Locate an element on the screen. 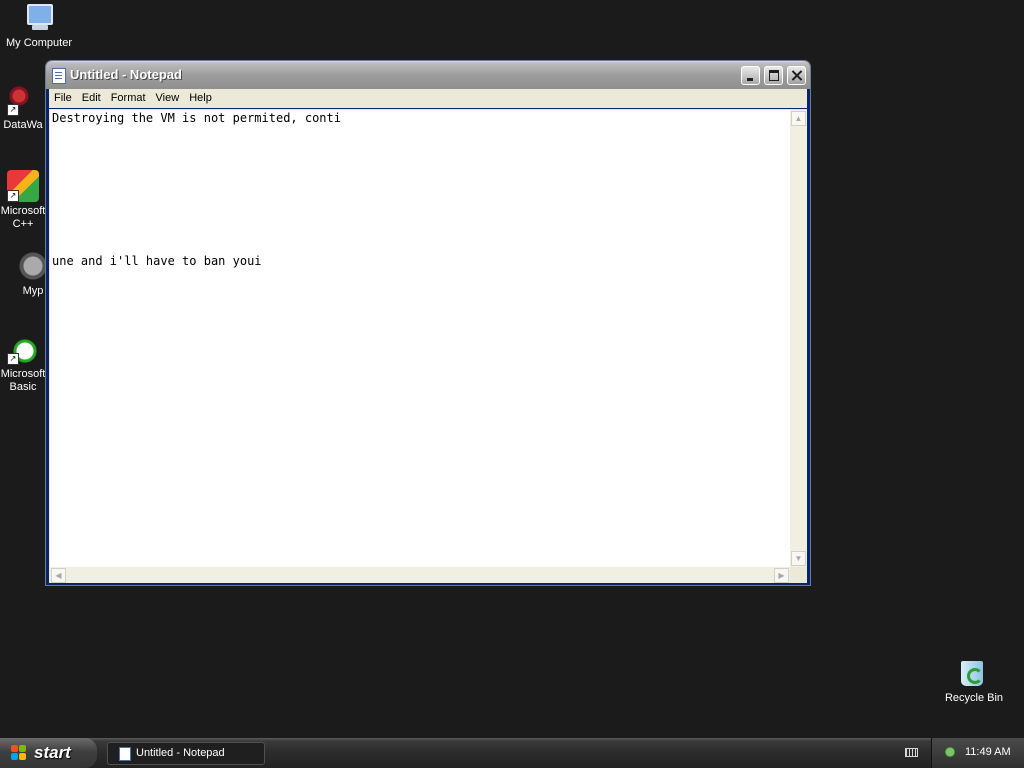 Image resolution: width=1024 pixels, height=768 pixels. windows-logo-icon is located at coordinates (19, 753).